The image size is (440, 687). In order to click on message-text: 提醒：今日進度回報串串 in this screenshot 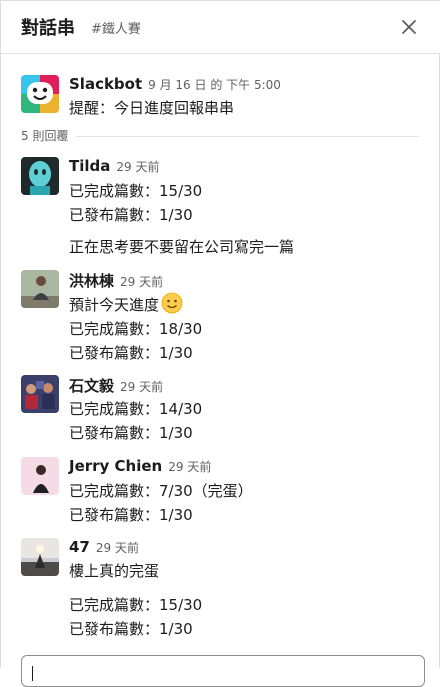, I will do `click(152, 108)`.